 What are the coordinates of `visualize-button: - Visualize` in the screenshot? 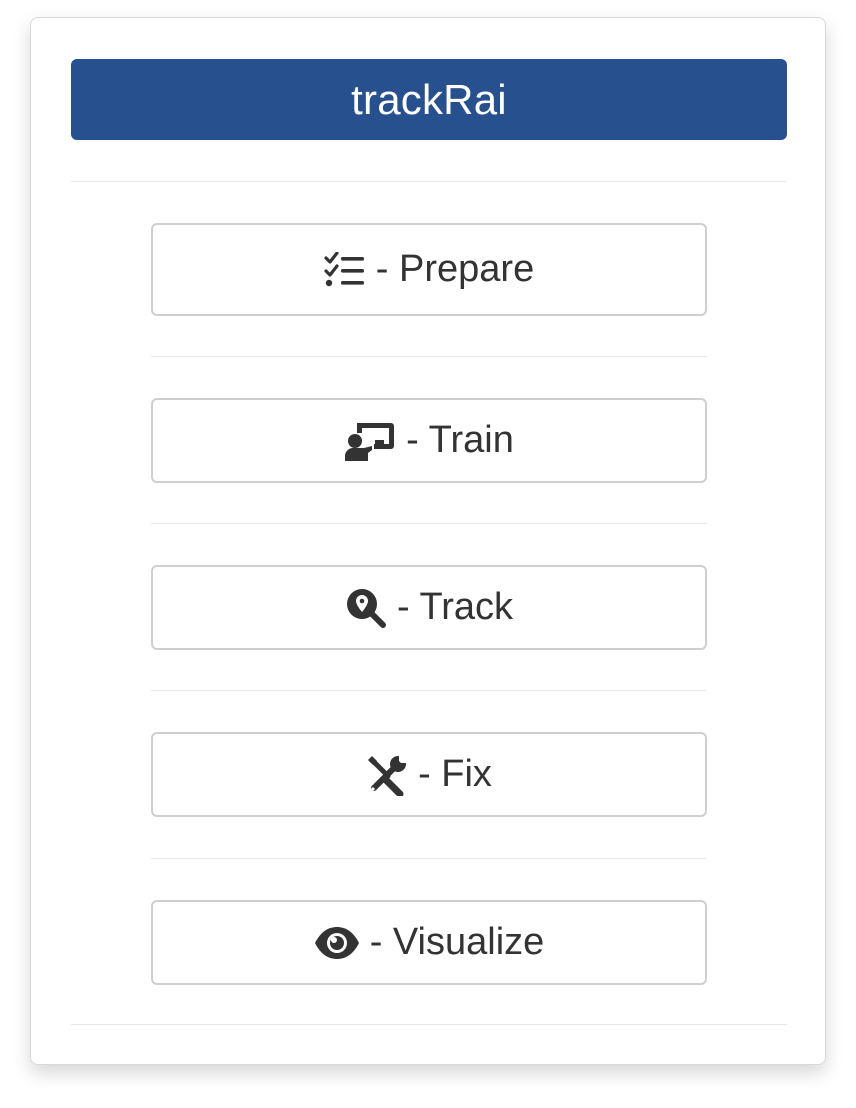 It's located at (429, 942).